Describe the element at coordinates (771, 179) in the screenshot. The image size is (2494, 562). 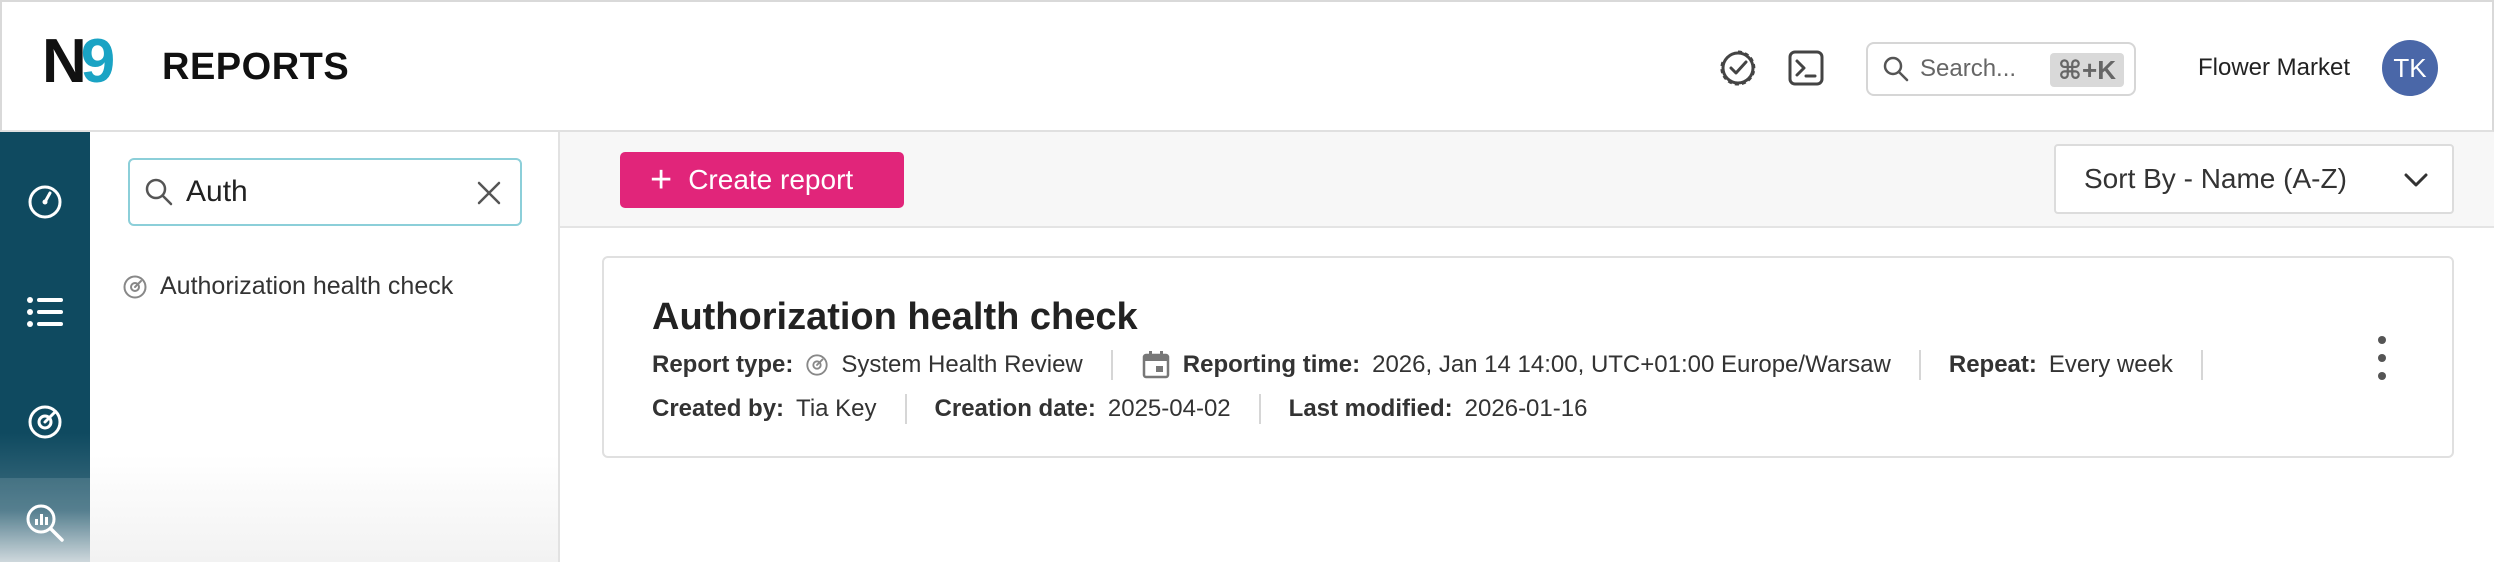
I see `create-report-label: Create report` at that location.